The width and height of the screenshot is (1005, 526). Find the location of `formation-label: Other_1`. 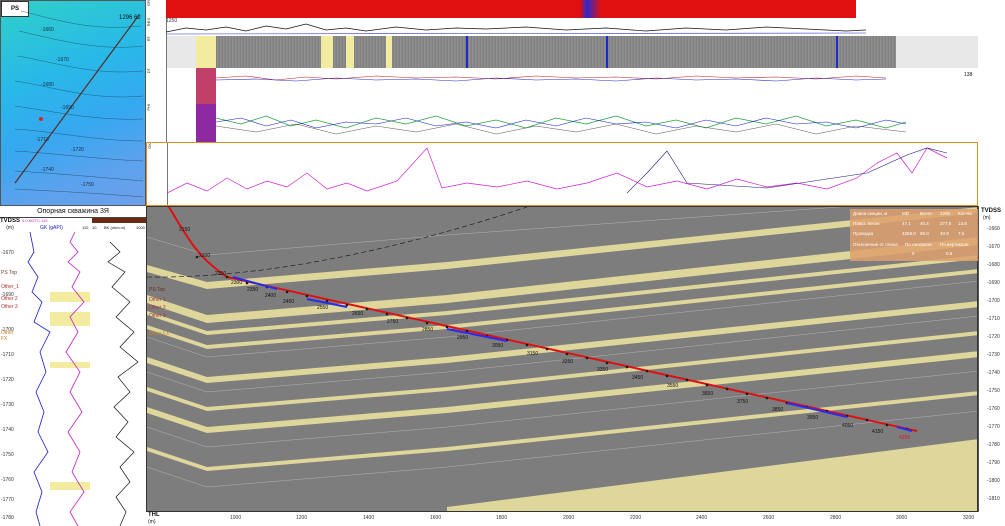

formation-label: Other_1 is located at coordinates (10, 287).